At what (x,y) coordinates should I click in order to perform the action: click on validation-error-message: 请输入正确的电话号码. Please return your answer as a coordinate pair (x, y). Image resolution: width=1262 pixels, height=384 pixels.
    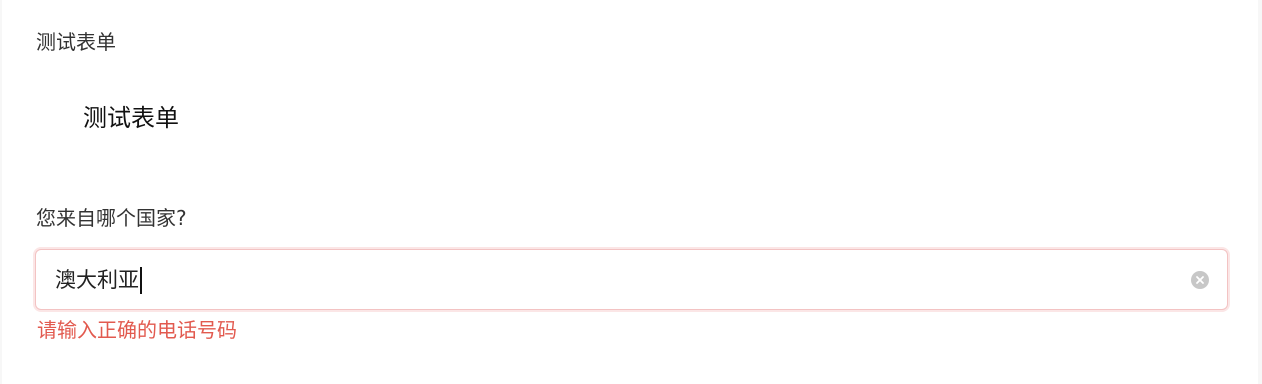
    Looking at the image, I should click on (137, 330).